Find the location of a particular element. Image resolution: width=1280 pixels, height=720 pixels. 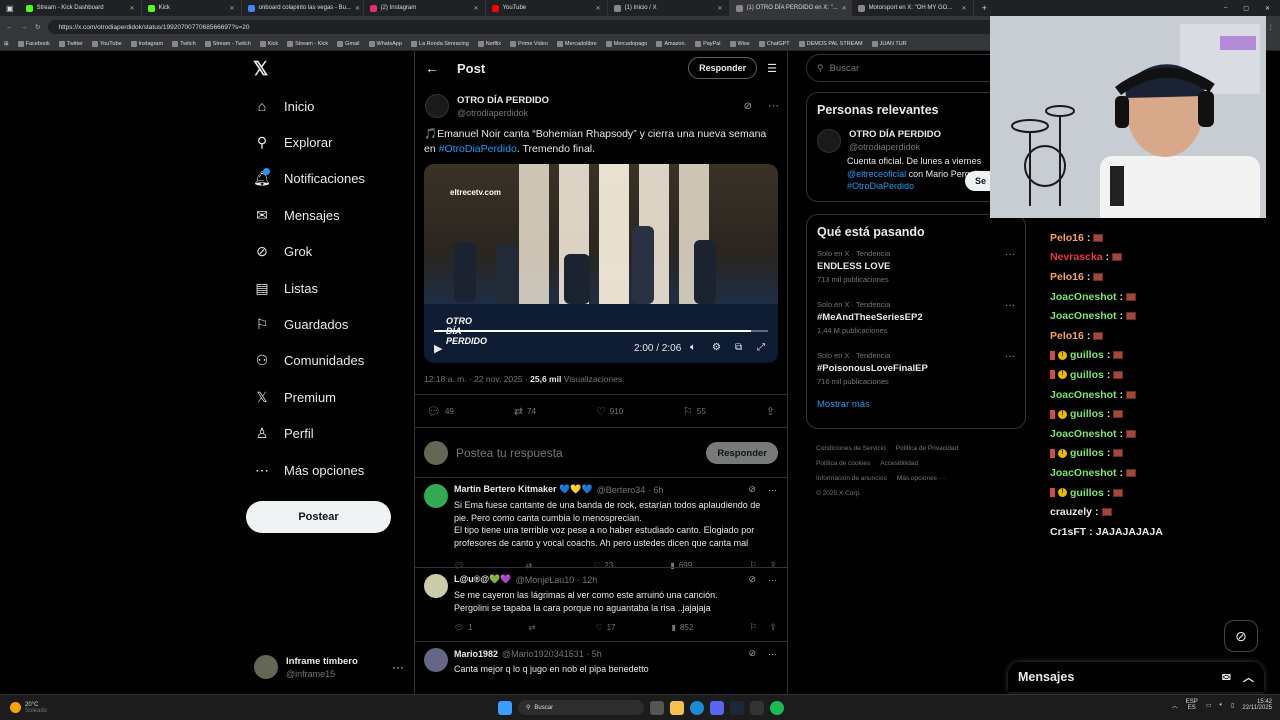

bookmark-item: ChatGPT is located at coordinates (774, 44).